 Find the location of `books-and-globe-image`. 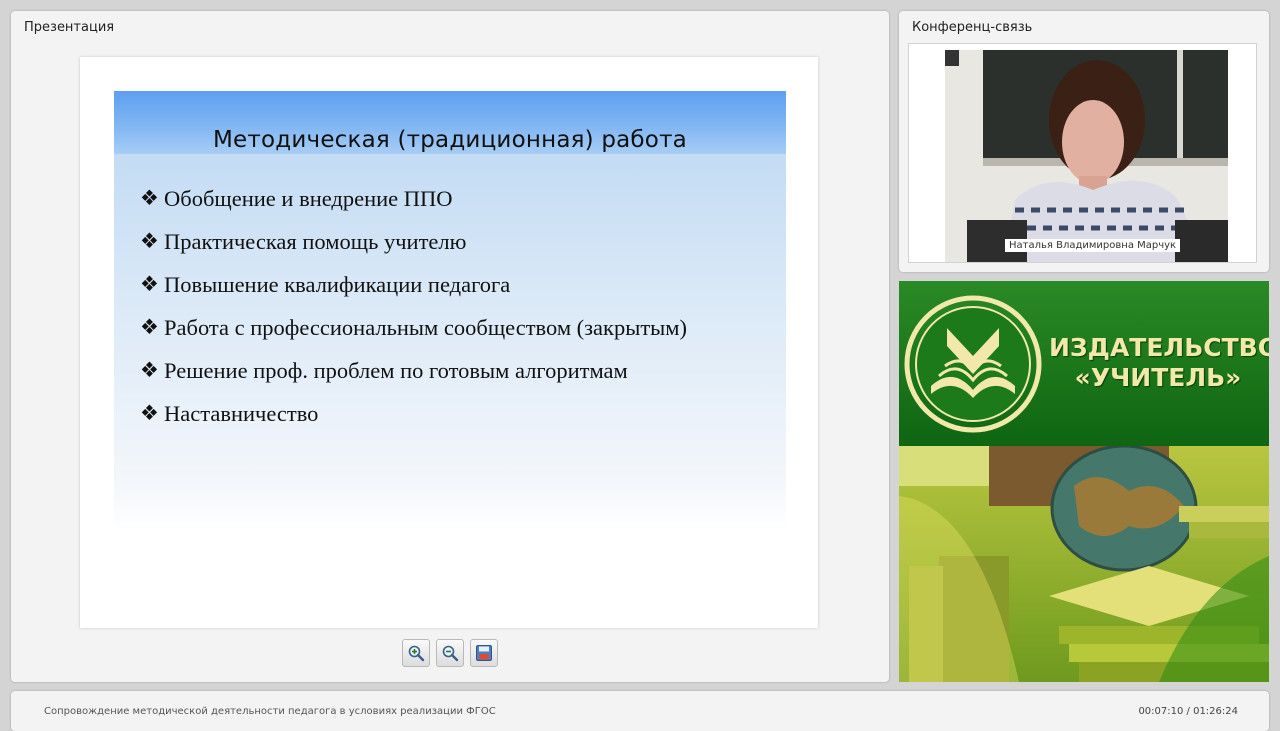

books-and-globe-image is located at coordinates (1084, 564).